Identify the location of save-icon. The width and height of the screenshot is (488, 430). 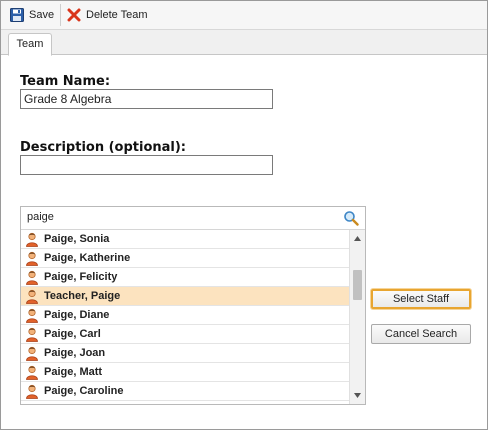
(17, 15).